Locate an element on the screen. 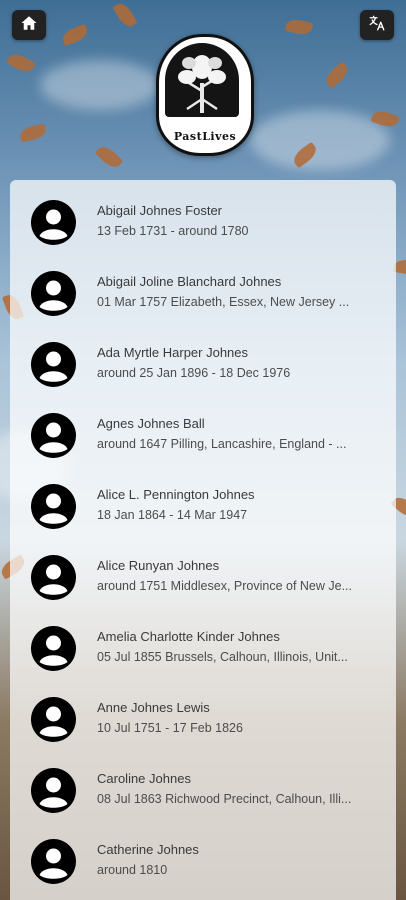  logo-text: PastLives is located at coordinates (205, 136).